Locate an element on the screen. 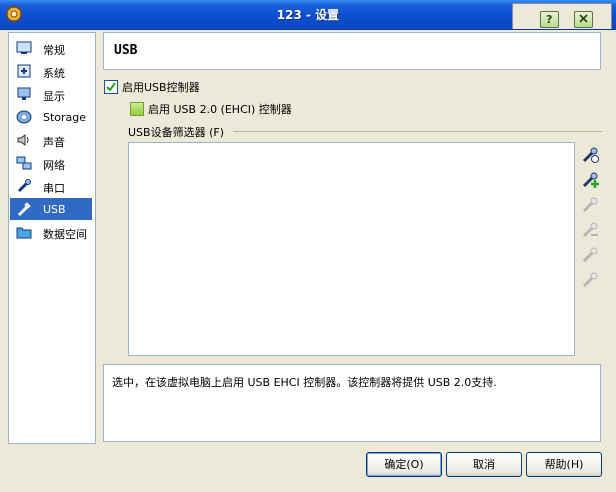 This screenshot has width=616, height=492. close-icon is located at coordinates (583, 18).